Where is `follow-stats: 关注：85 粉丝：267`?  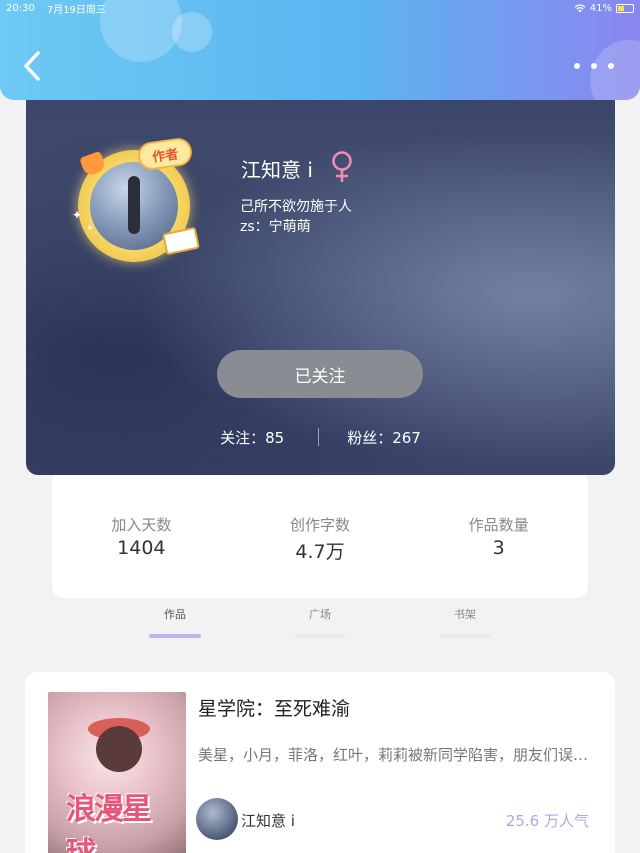 follow-stats: 关注：85 粉丝：267 is located at coordinates (320, 437).